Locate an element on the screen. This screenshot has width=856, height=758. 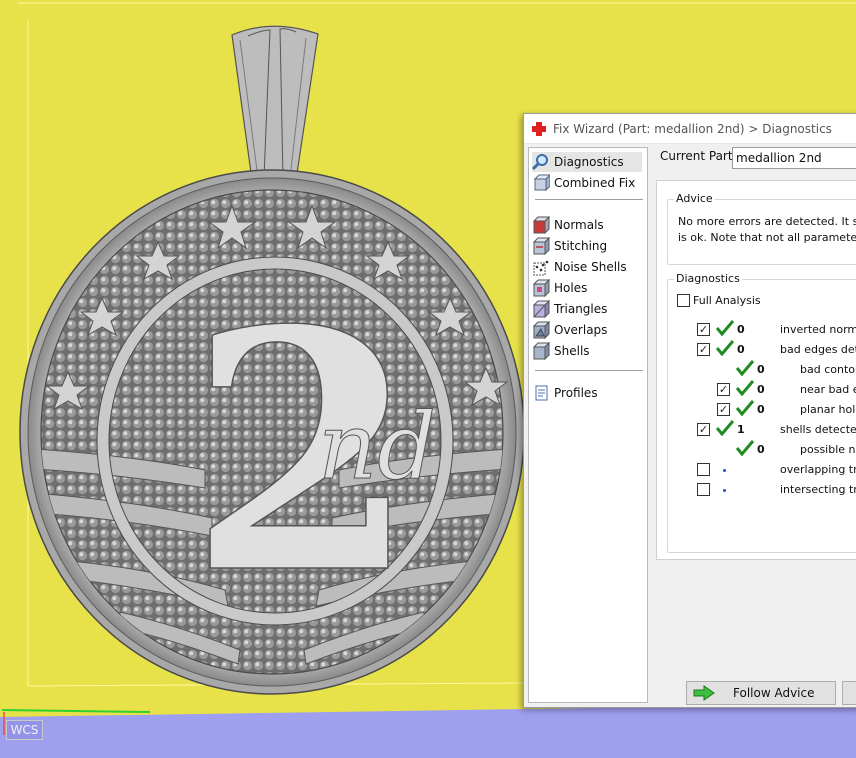
nav-item-noise-shells: Noise Shells is located at coordinates (587, 267).